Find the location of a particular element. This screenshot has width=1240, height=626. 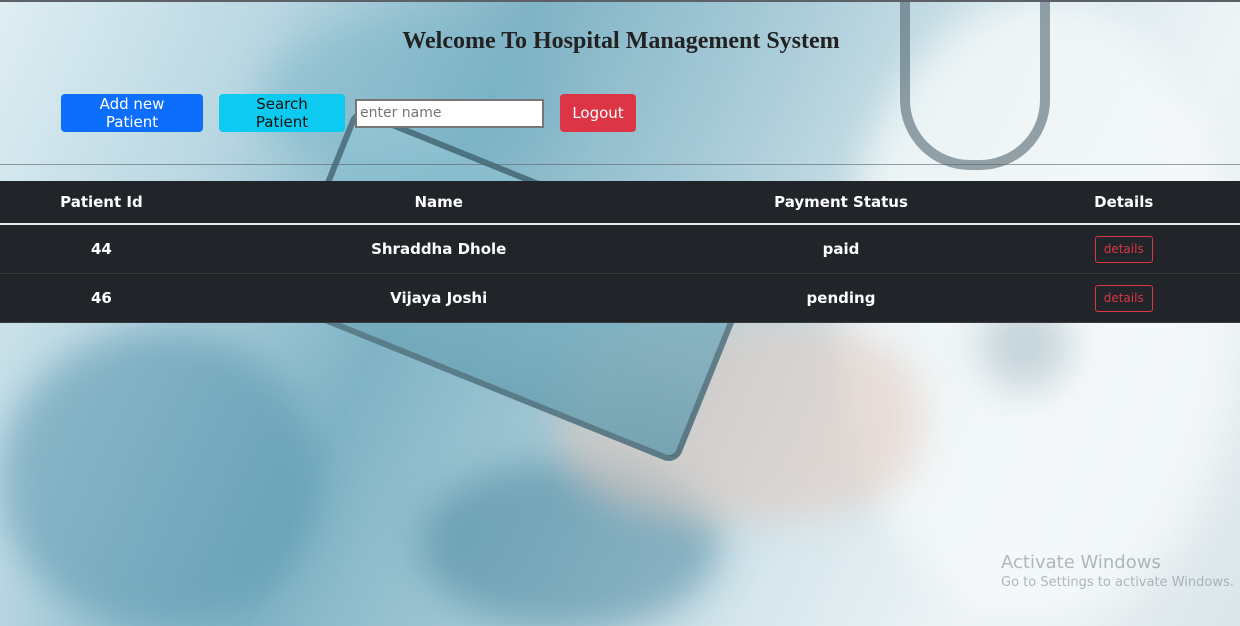

table-row: 44 Shraddha Dhole paid details is located at coordinates (620, 249).